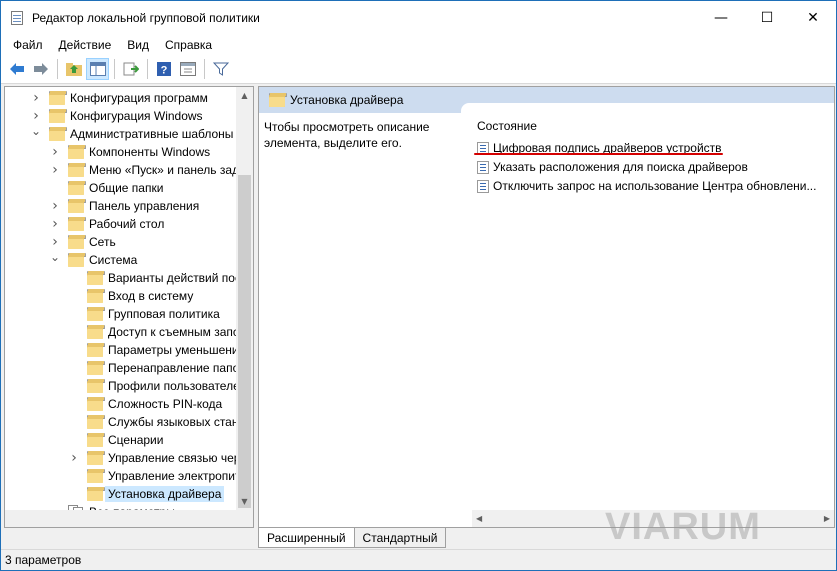  I want to click on scroll-left-arrow-icon: ◀, so click(479, 518).